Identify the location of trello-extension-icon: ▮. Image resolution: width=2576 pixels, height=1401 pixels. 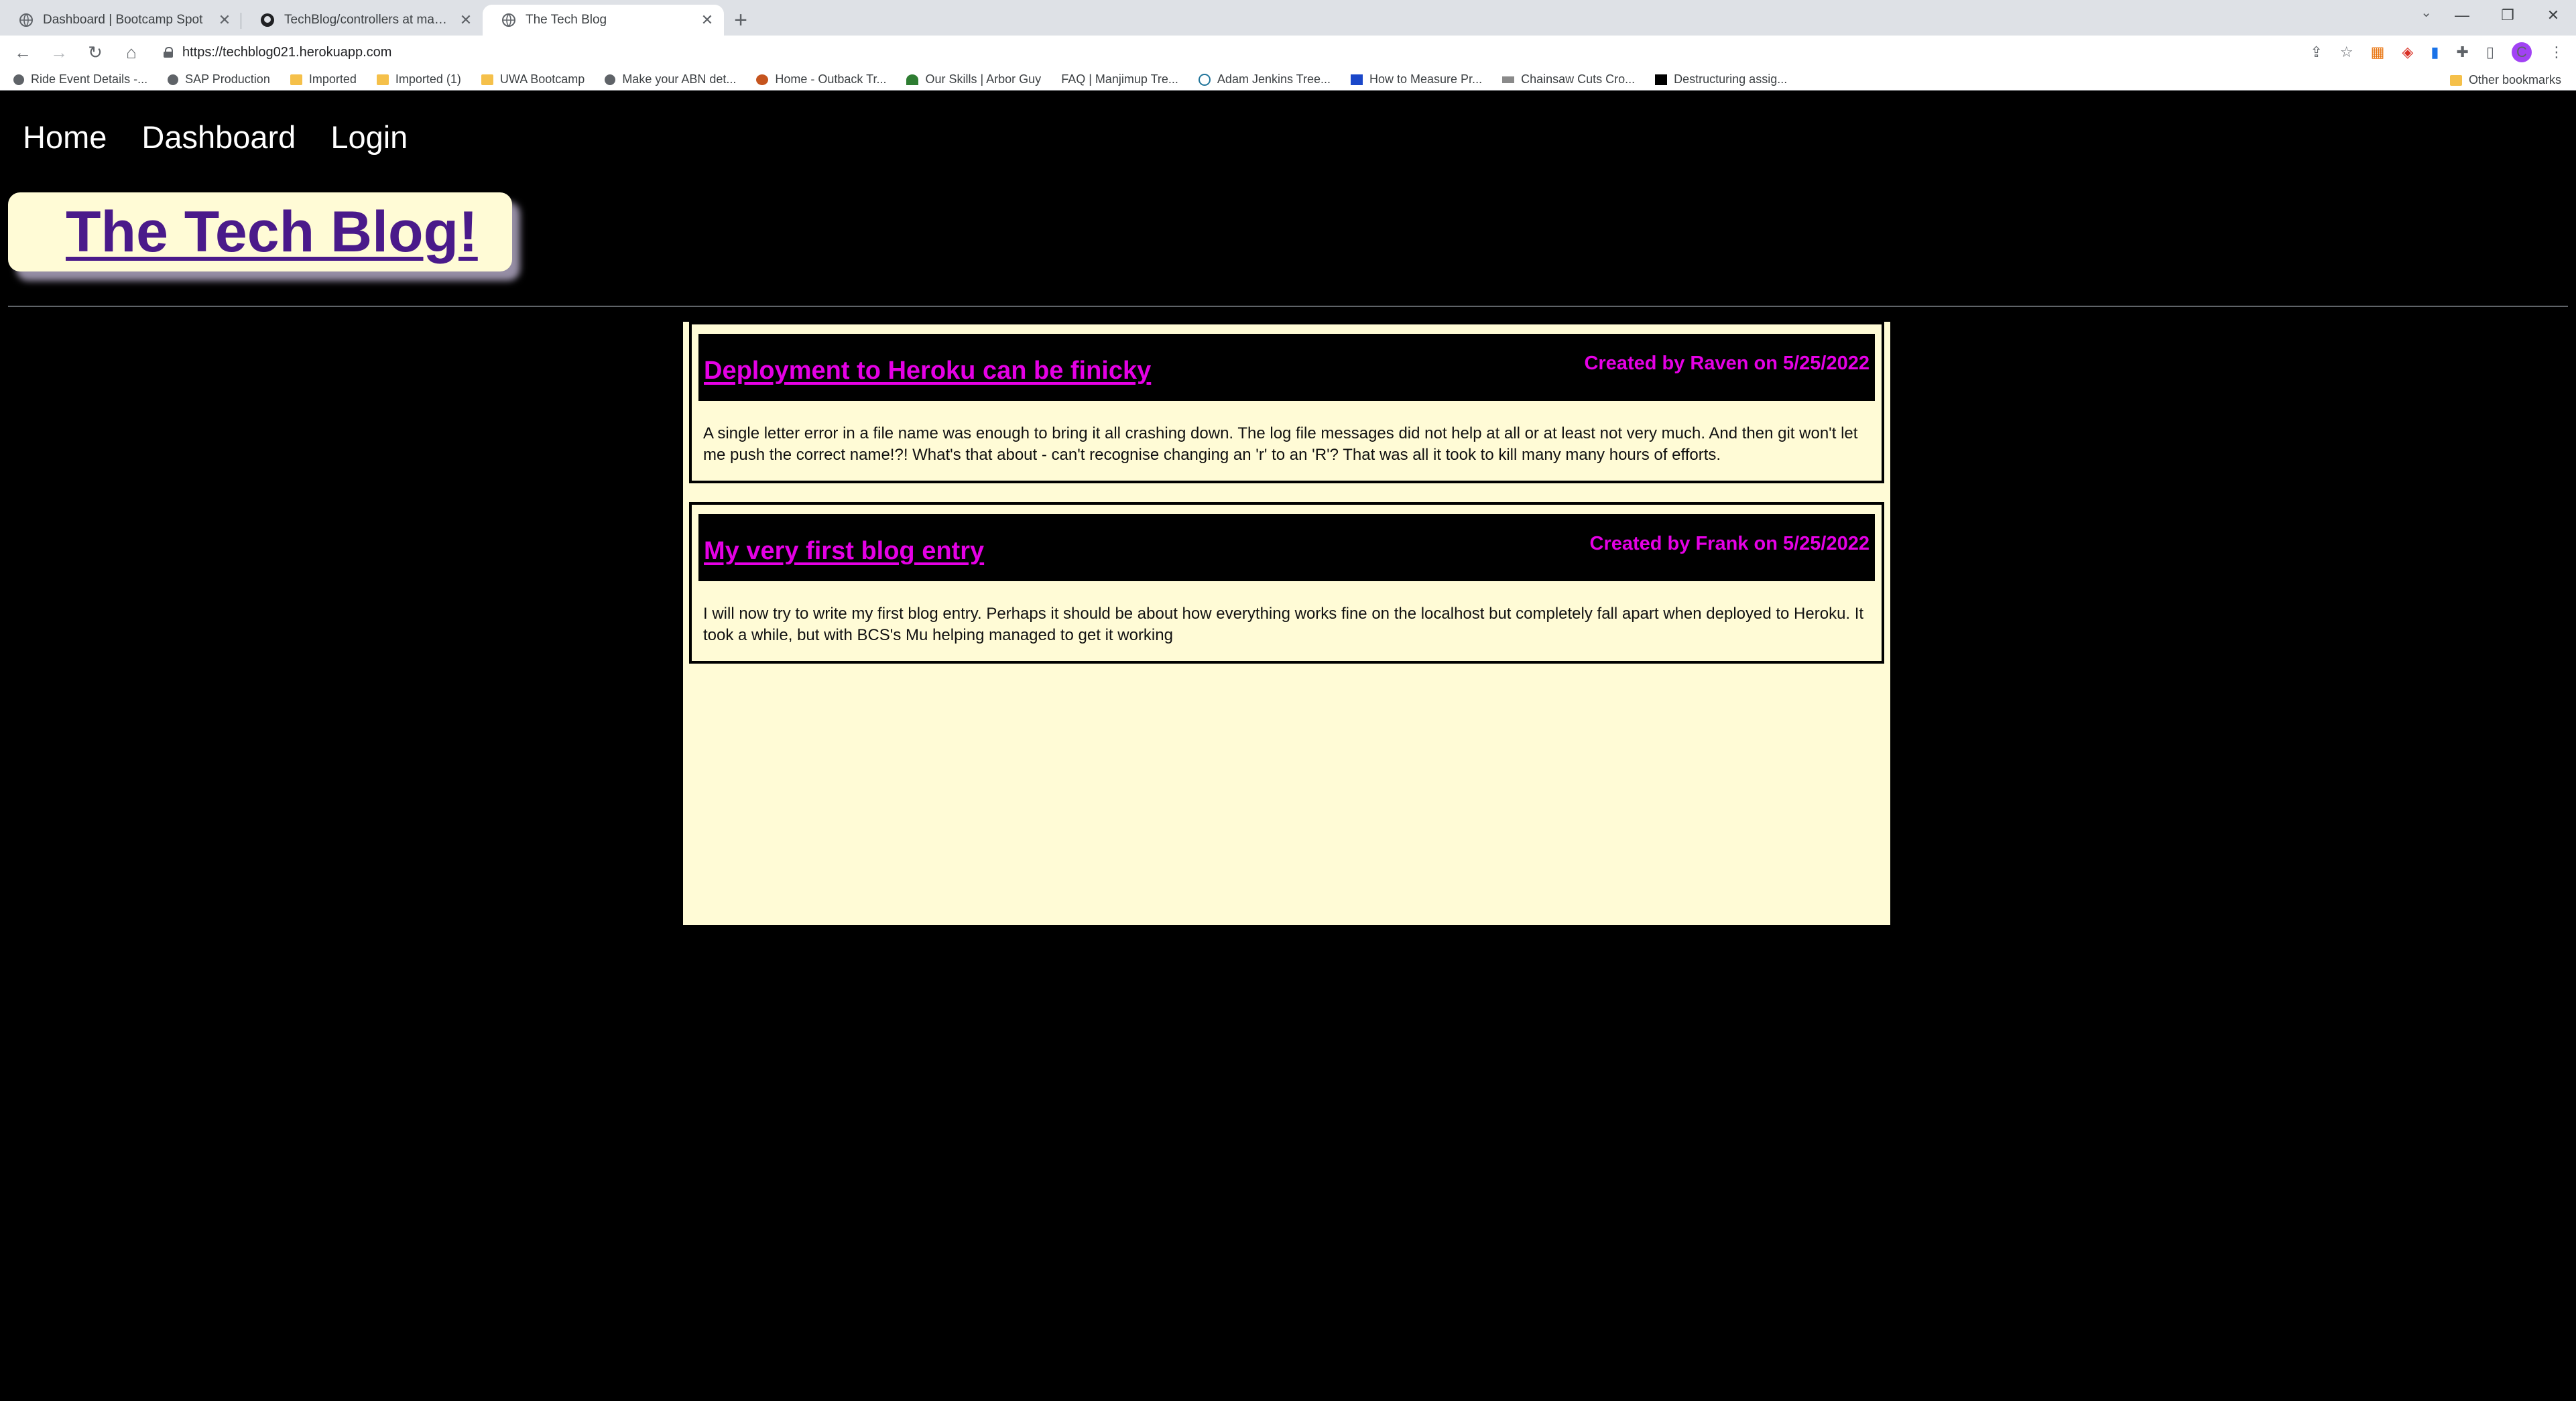
(2435, 52).